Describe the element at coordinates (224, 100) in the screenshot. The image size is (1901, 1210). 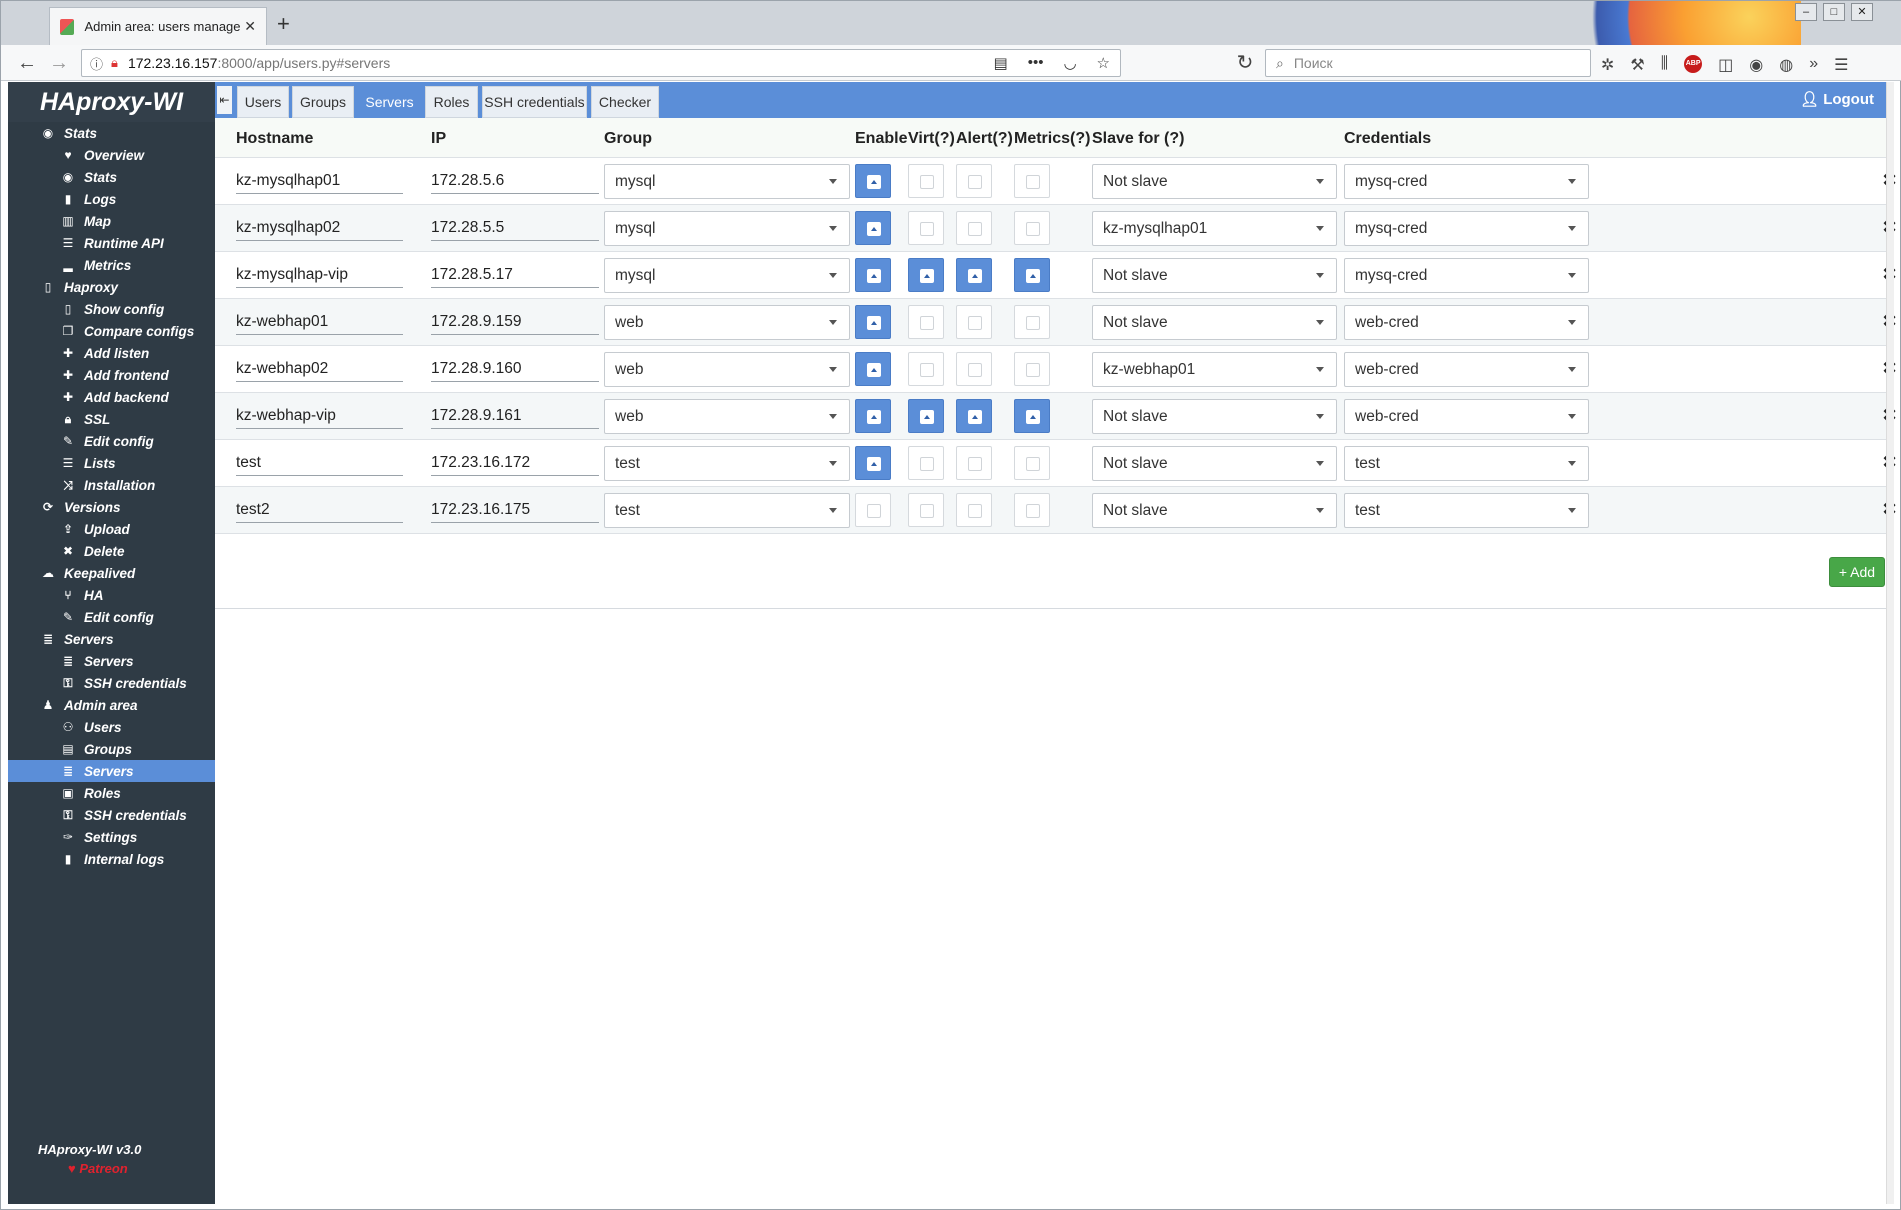
I see `collapse-sidebar-button: ⇤` at that location.